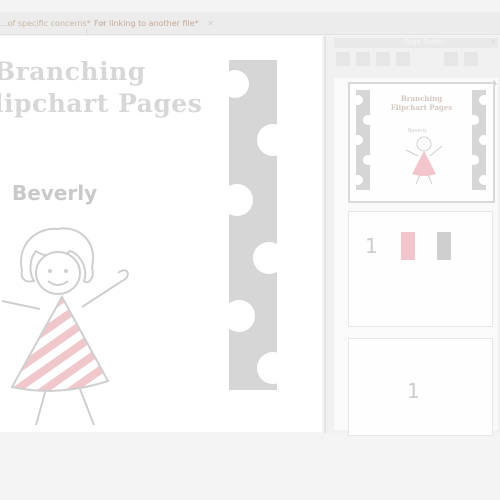  I want to click on thumbnail-girl-icon, so click(424, 160).